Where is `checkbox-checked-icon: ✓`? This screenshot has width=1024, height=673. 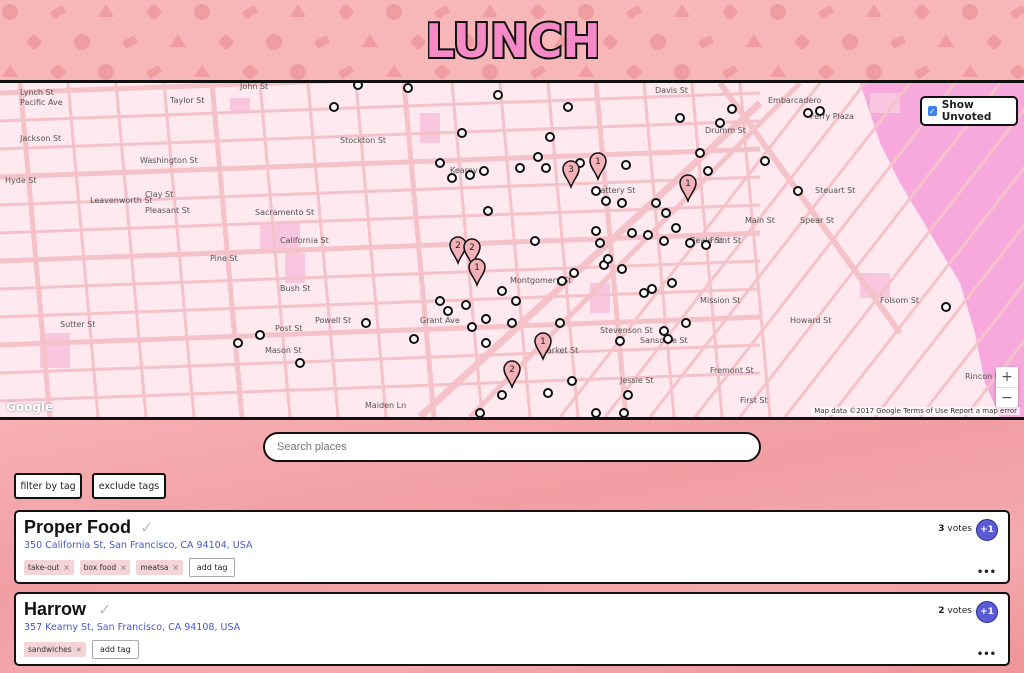 checkbox-checked-icon: ✓ is located at coordinates (932, 111).